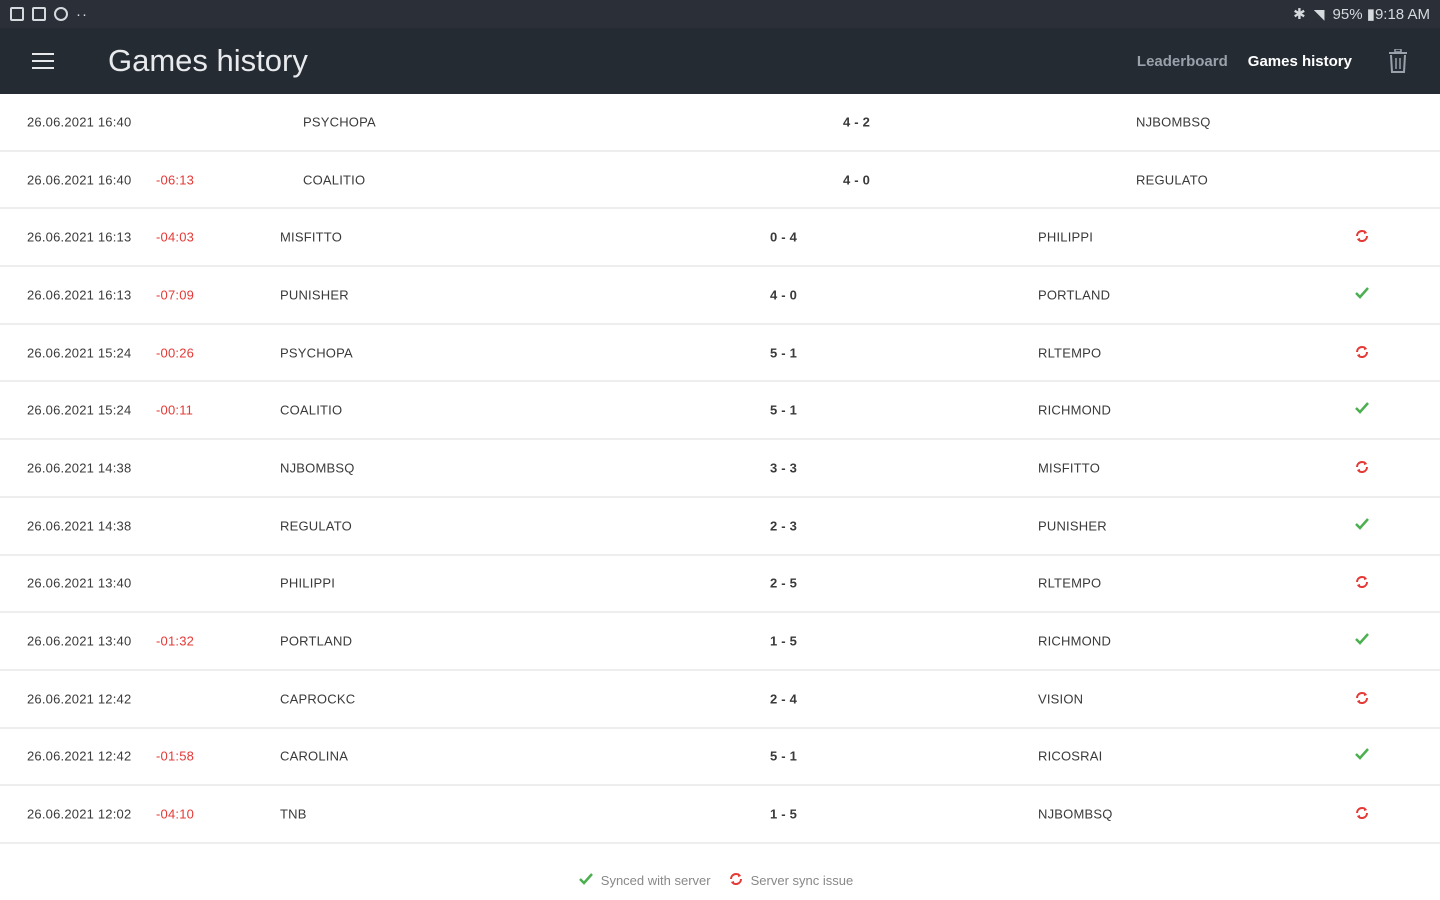  Describe the element at coordinates (175, 410) in the screenshot. I see `game-duration: -00:11` at that location.